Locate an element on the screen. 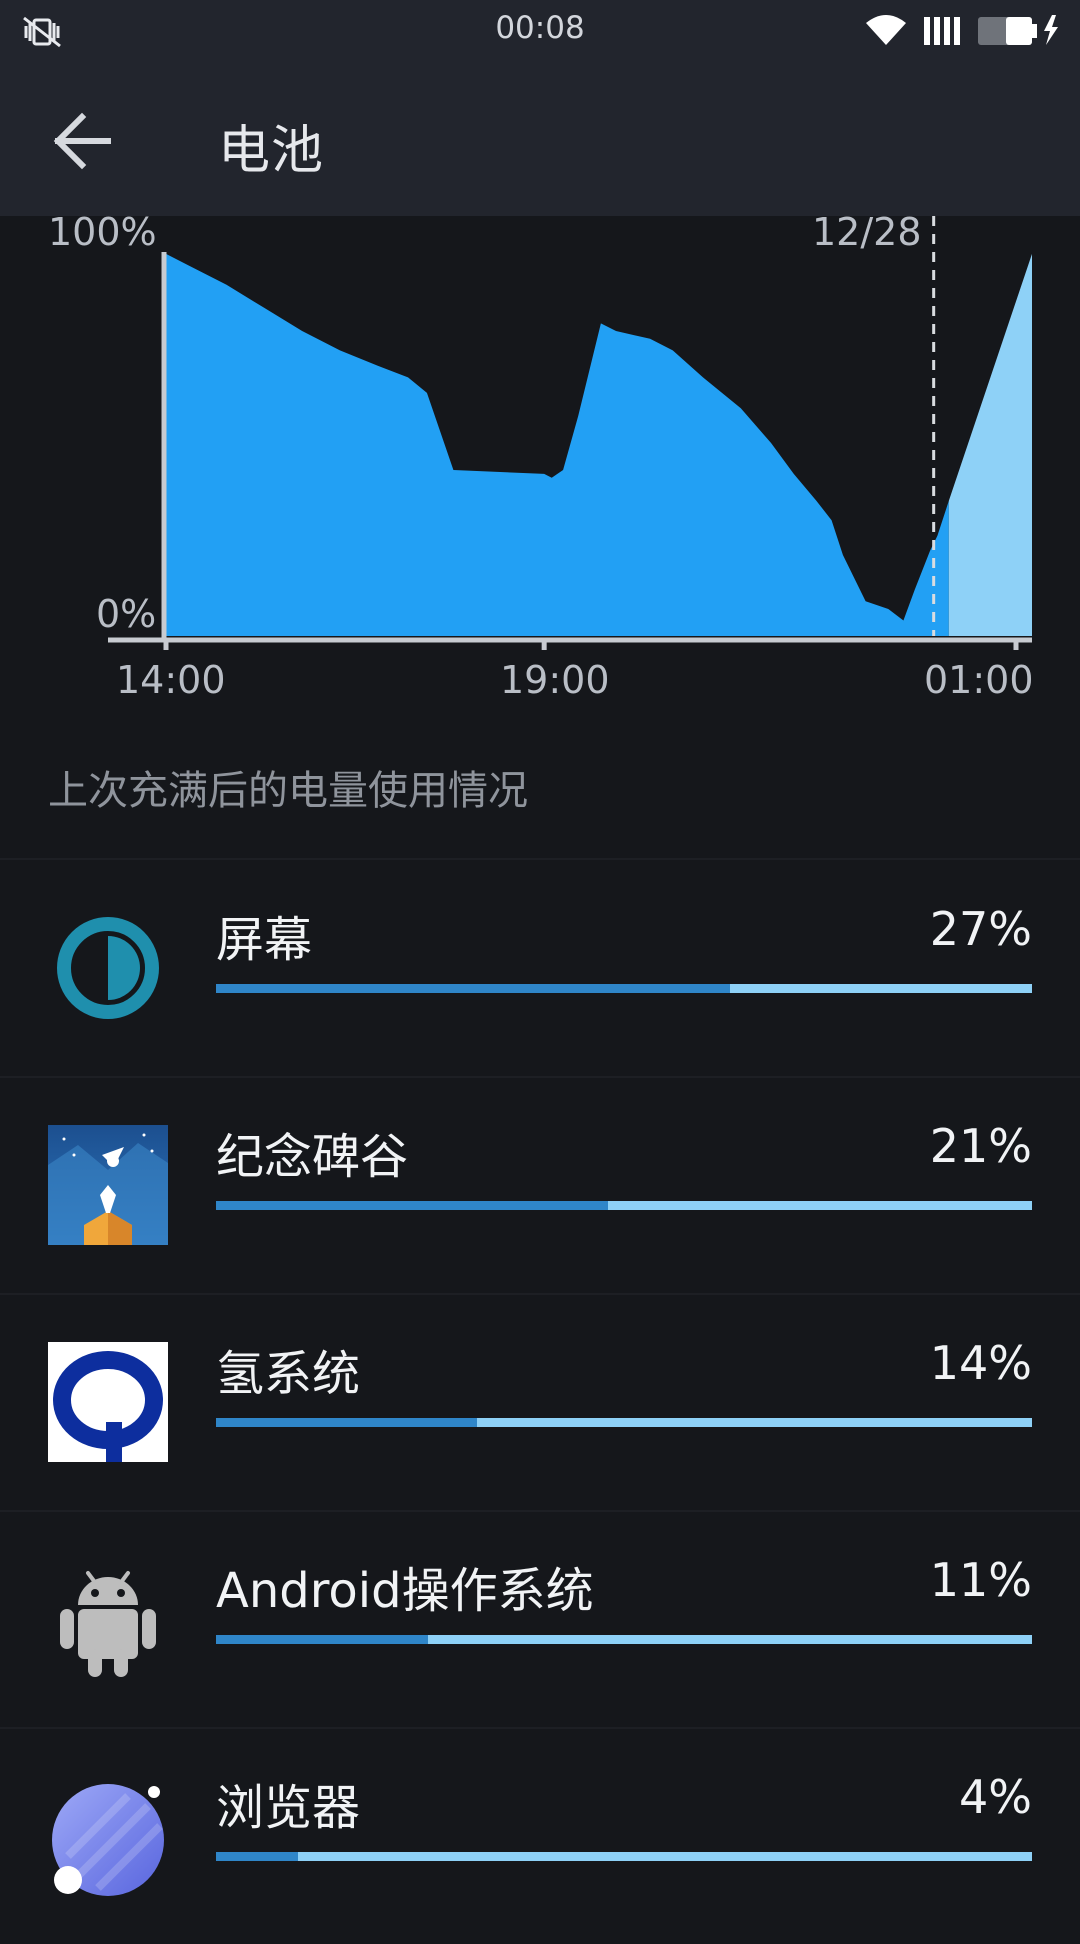  usage-item-name: 屏幕 is located at coordinates (264, 940).